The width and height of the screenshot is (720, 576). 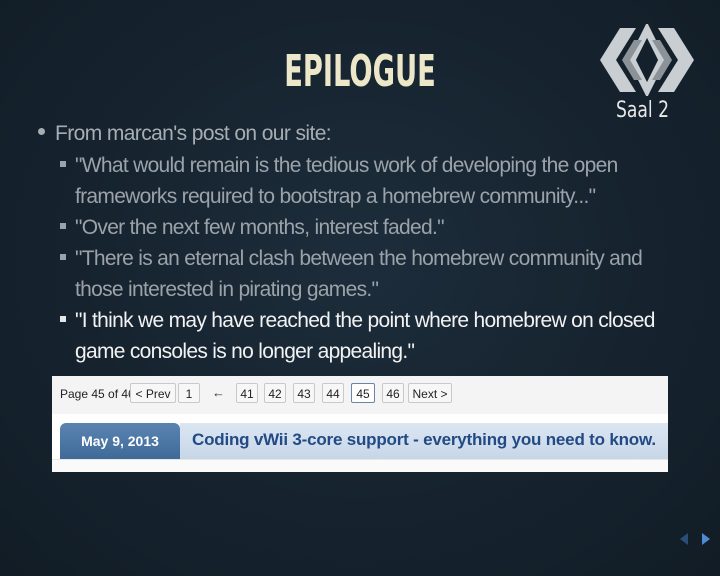 What do you see at coordinates (643, 110) in the screenshot?
I see `room-label: Saal 2` at bounding box center [643, 110].